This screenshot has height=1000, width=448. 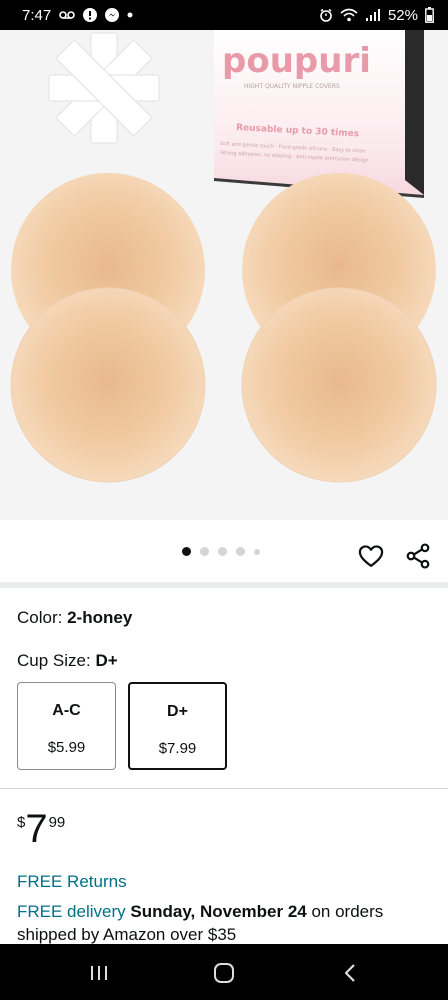 What do you see at coordinates (326, 15) in the screenshot?
I see `alarm-icon` at bounding box center [326, 15].